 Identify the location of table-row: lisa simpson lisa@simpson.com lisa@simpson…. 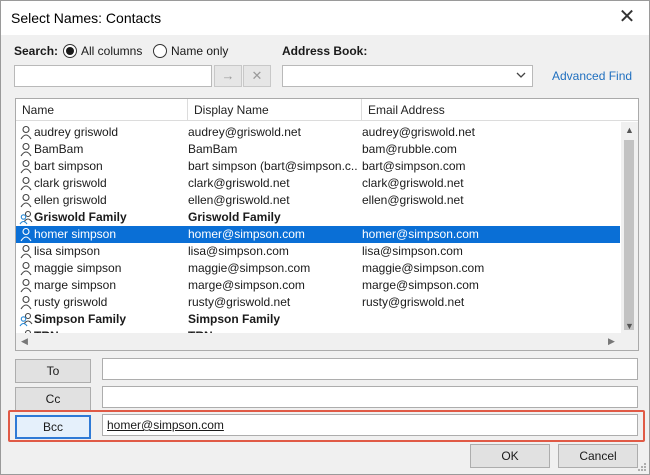
(318, 251).